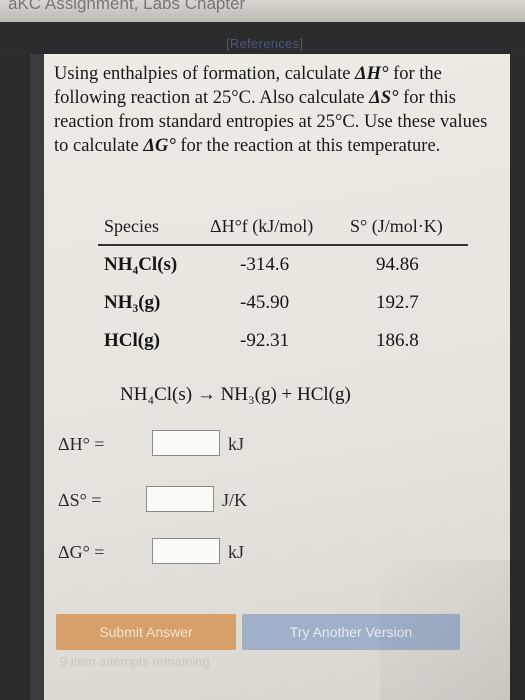 The image size is (525, 700). I want to click on table-row: HCl(g) -92.31 186.8, so click(283, 341).